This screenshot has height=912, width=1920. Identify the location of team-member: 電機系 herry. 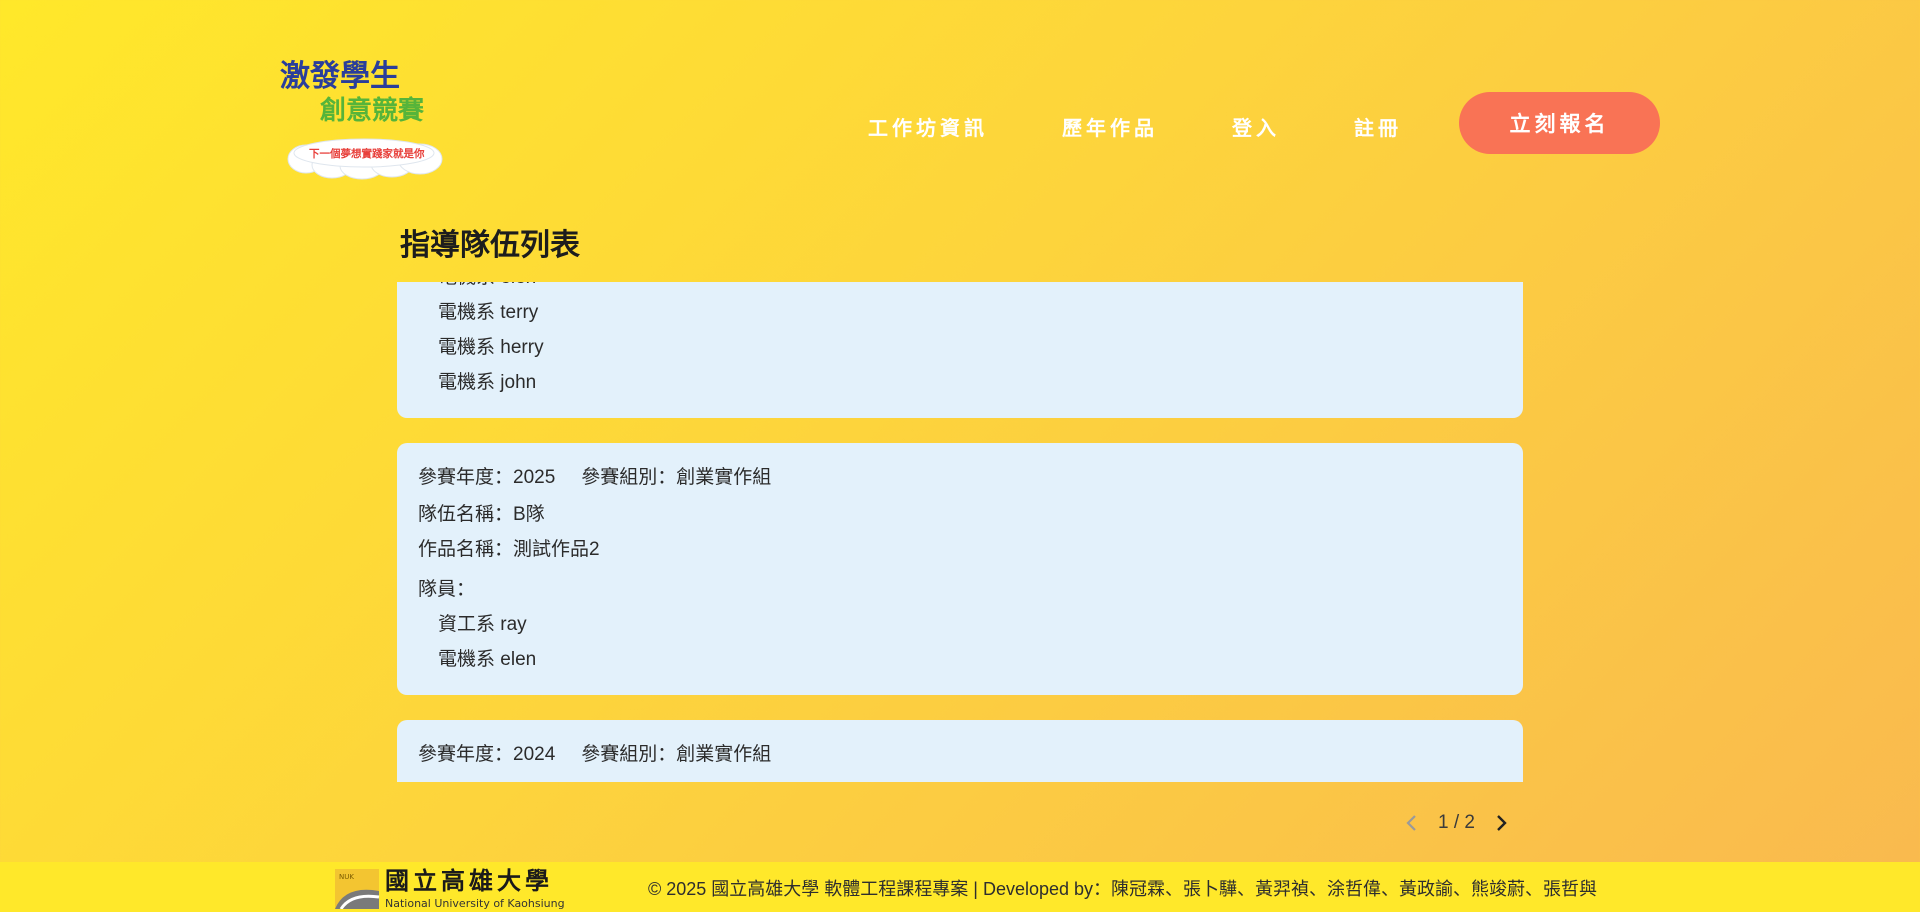
(491, 347).